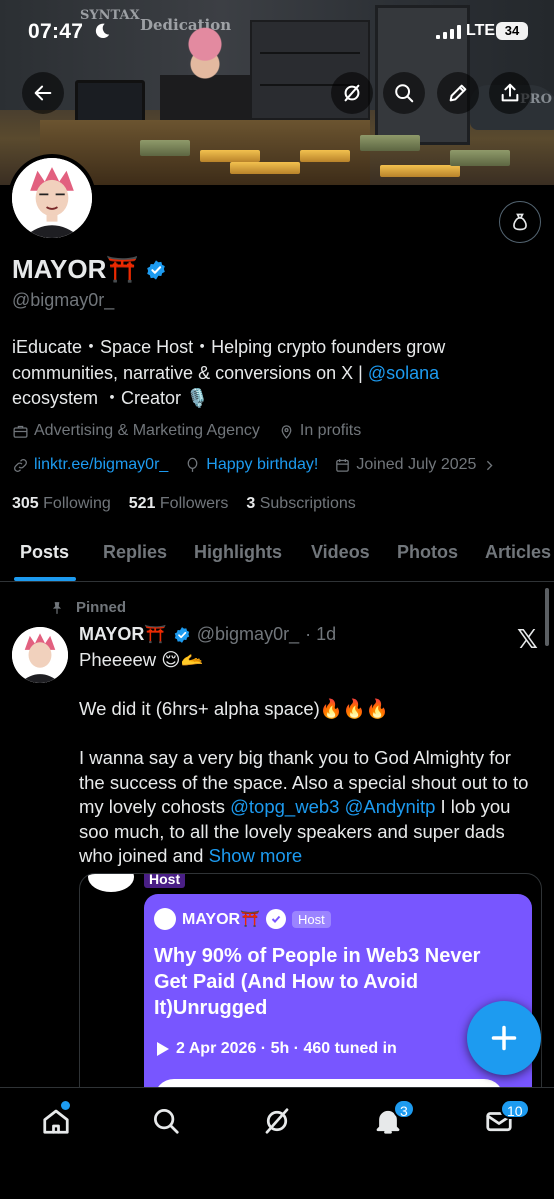 The height and width of the screenshot is (1199, 554). What do you see at coordinates (101, 607) in the screenshot?
I see `pinned-label: Pinned` at bounding box center [101, 607].